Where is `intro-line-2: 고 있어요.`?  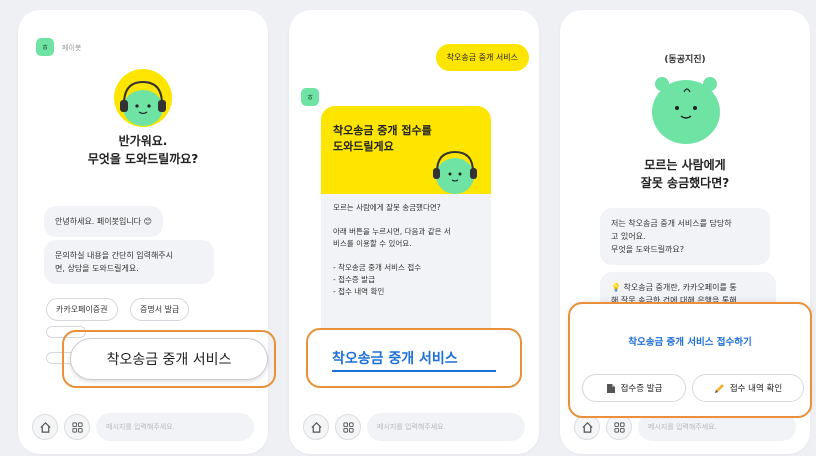 intro-line-2: 고 있어요. is located at coordinates (628, 236).